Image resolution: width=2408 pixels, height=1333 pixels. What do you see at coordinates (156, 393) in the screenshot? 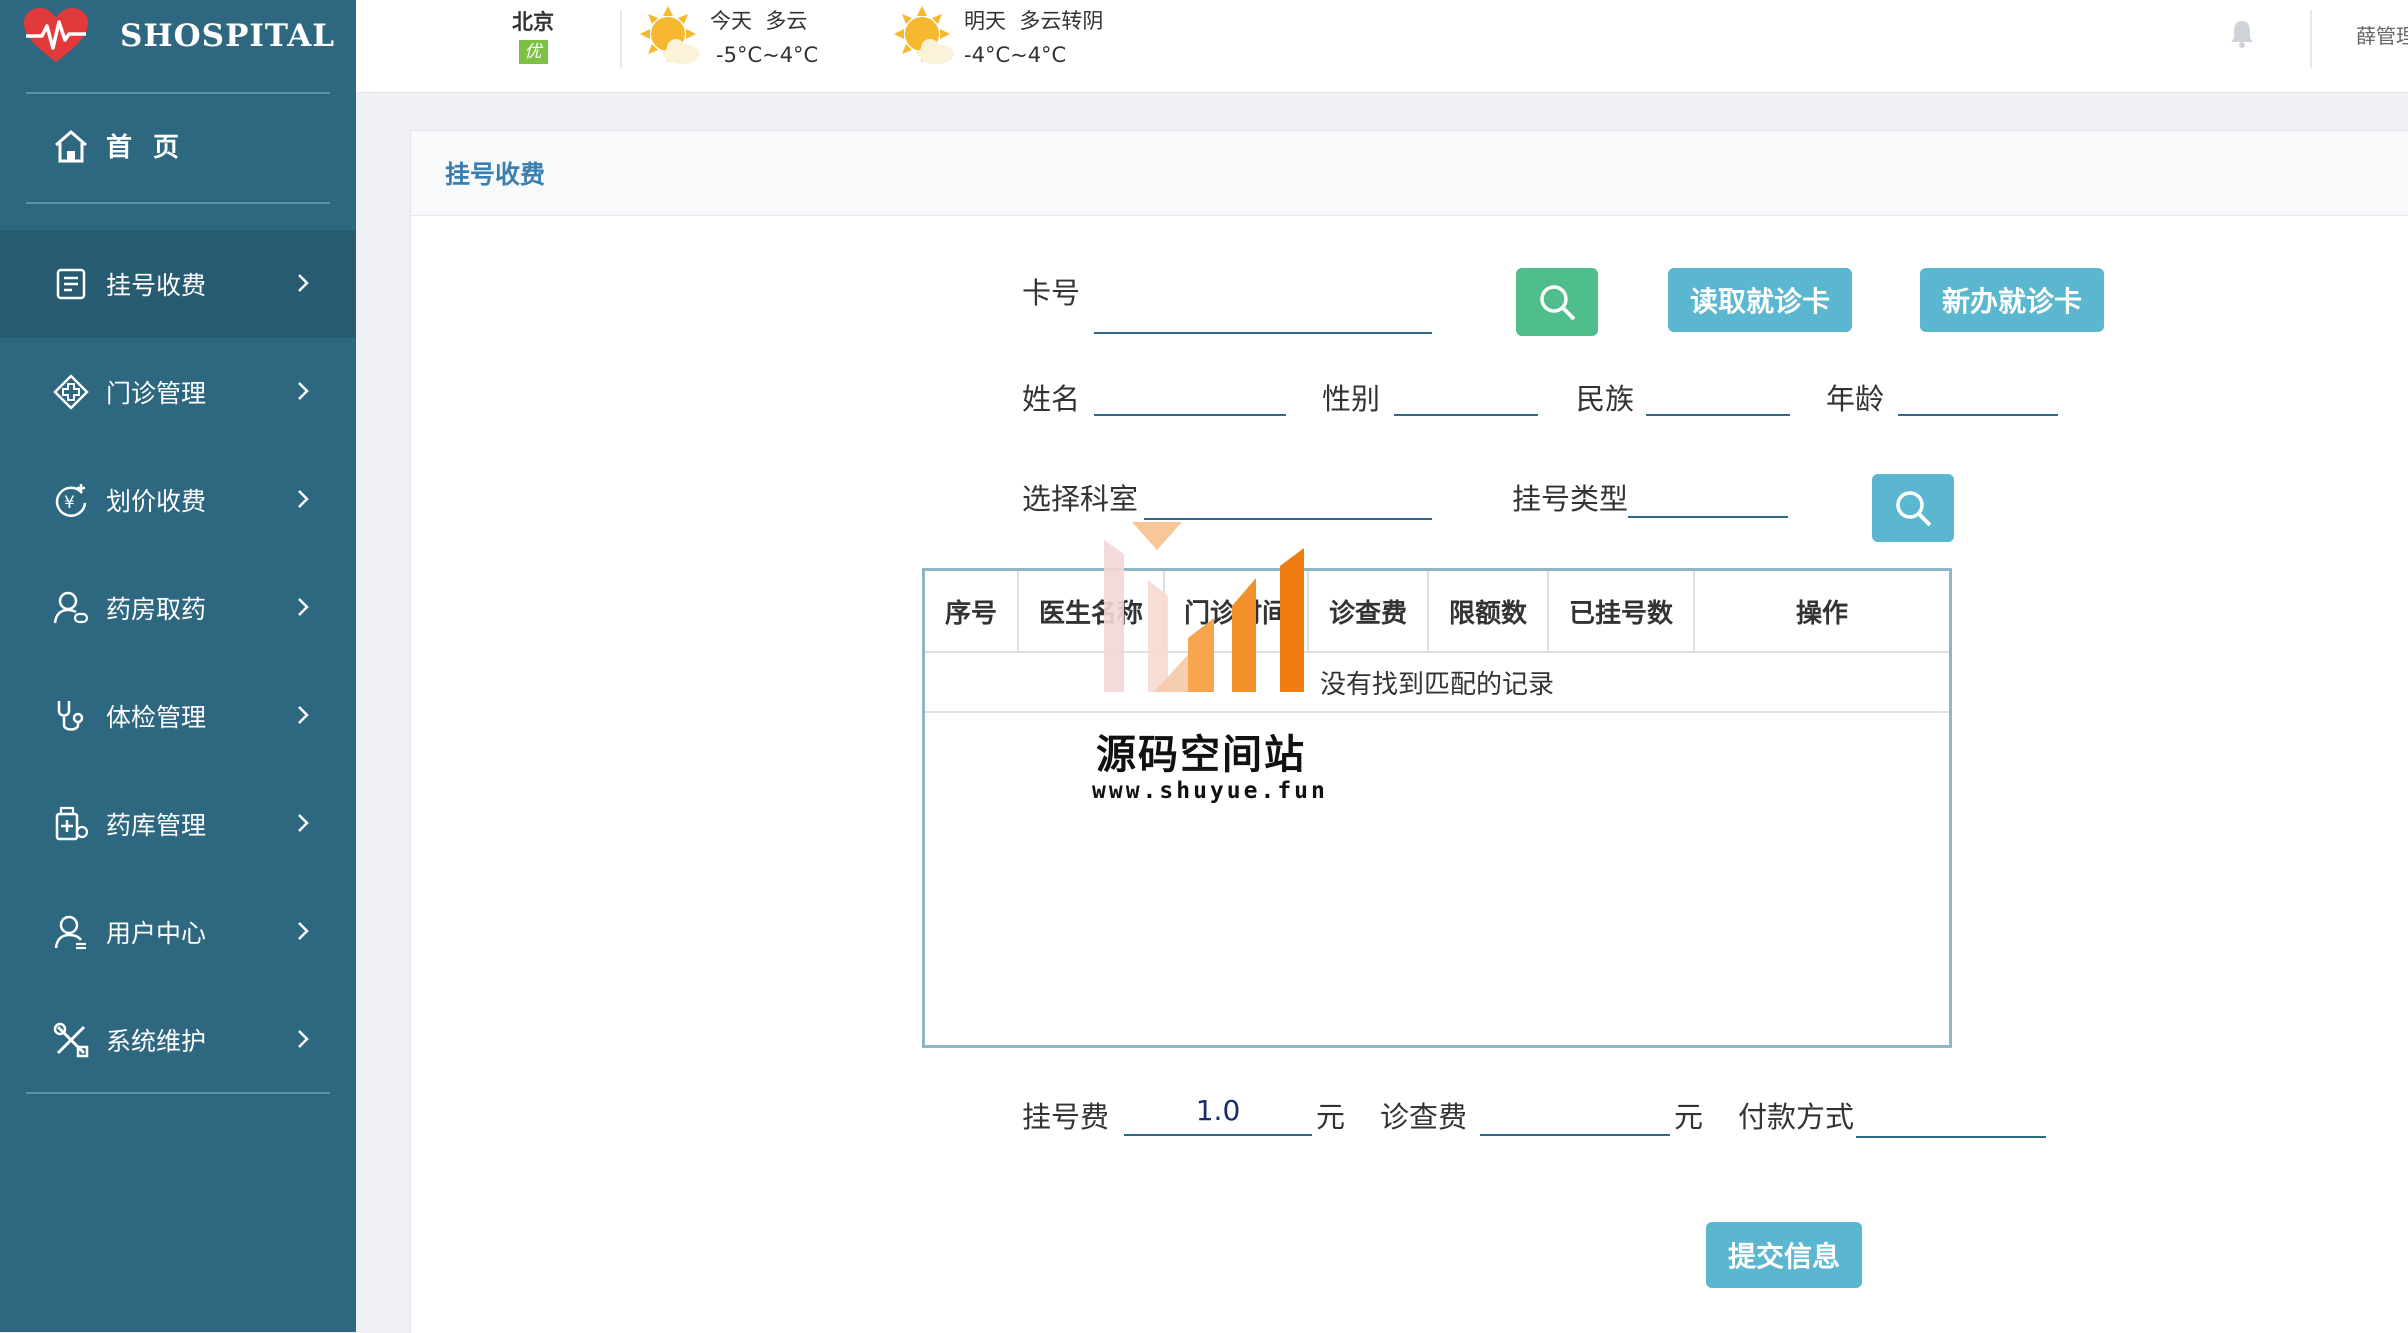
I see `sidebar-item-label: 门诊管理` at bounding box center [156, 393].